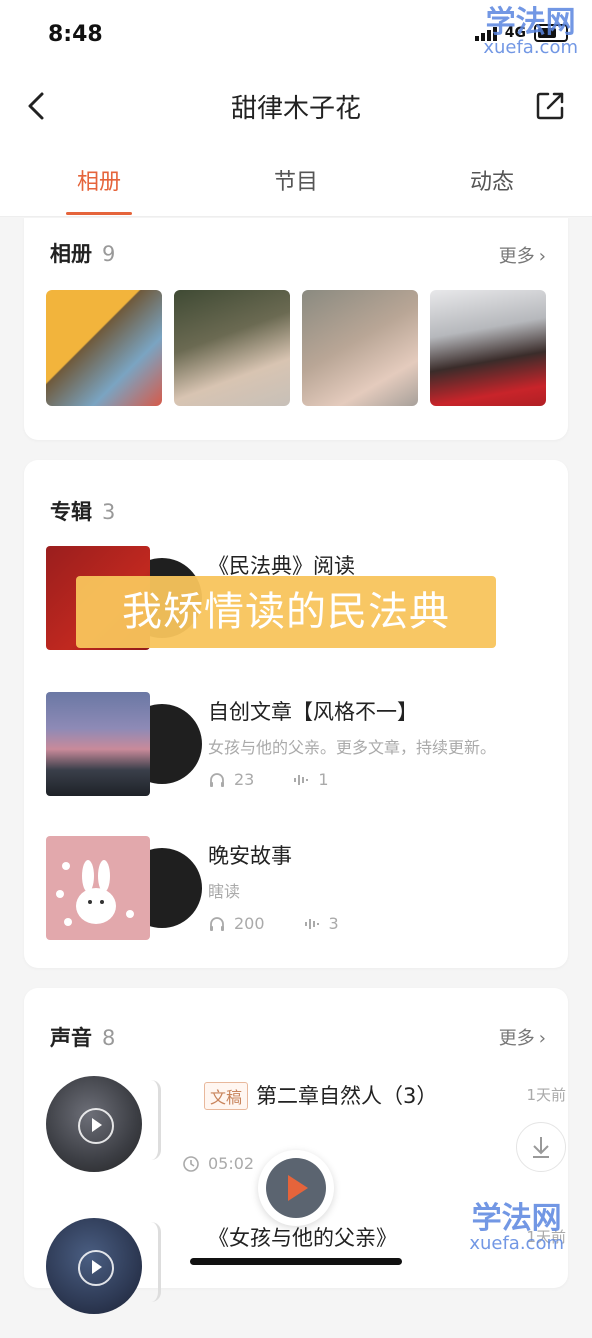 The height and width of the screenshot is (1338, 592). I want to click on photos-heading: 相册 9, so click(82, 253).